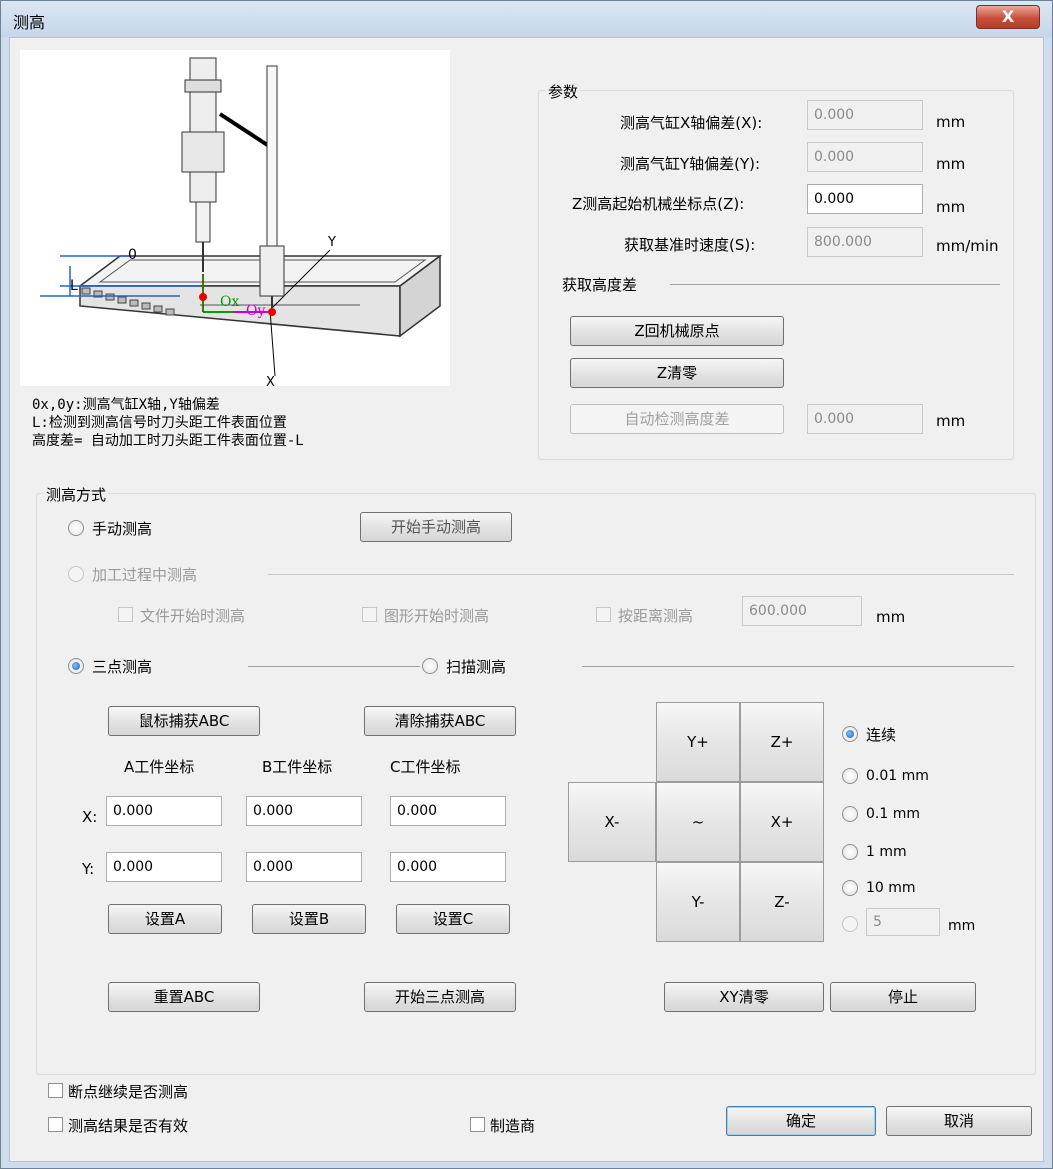 The height and width of the screenshot is (1169, 1053). What do you see at coordinates (55, 1124) in the screenshot?
I see `result-valid-checkbox` at bounding box center [55, 1124].